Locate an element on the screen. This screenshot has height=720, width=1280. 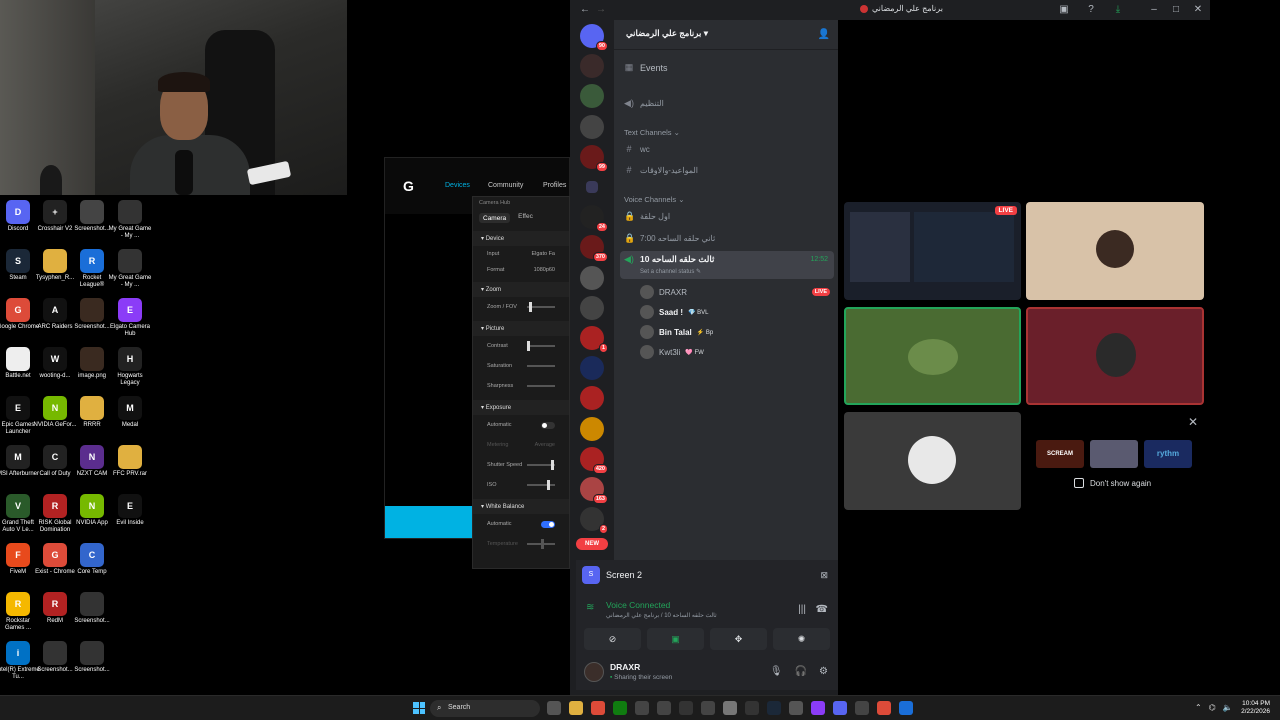
server-icon: 163 is located at coordinates (594, 490).